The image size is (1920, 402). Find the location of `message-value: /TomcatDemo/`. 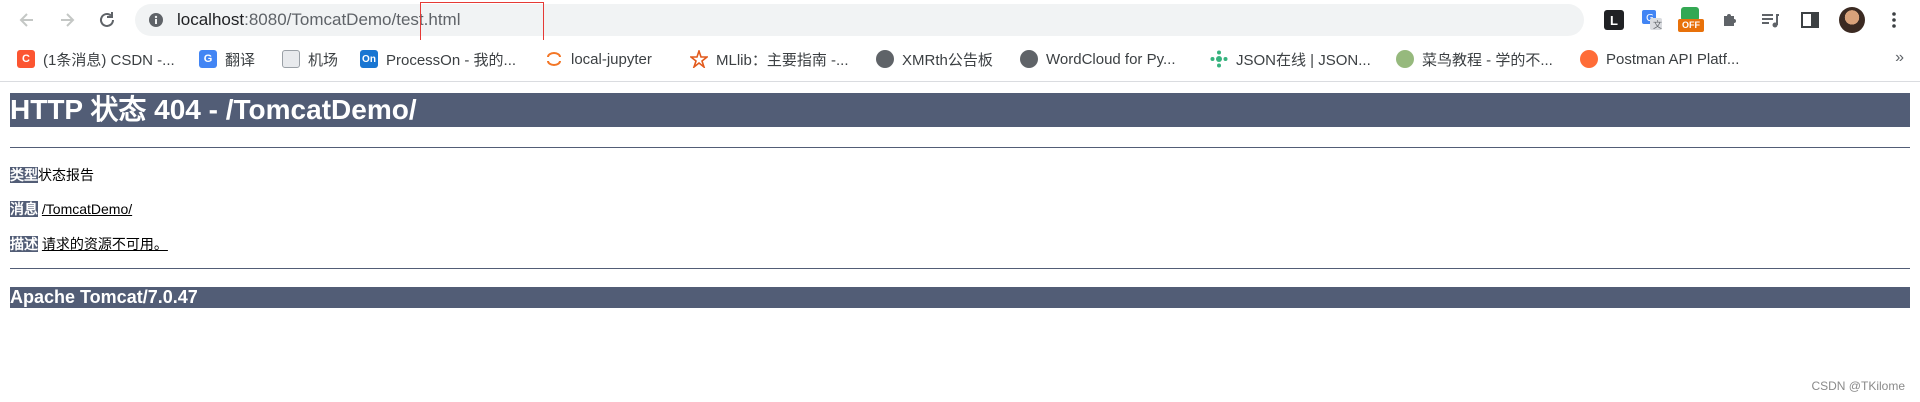

message-value: /TomcatDemo/ is located at coordinates (87, 209).